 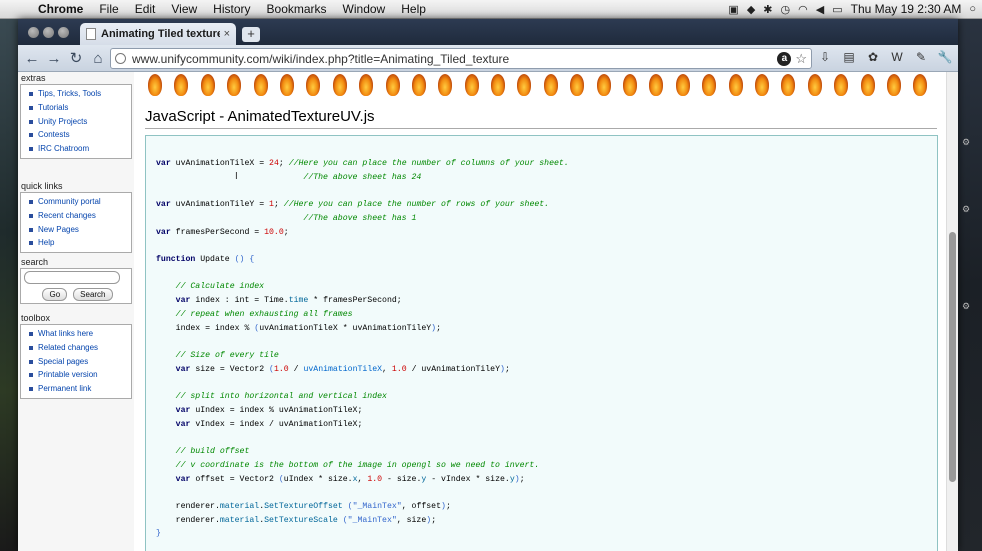 What do you see at coordinates (77, 94) in the screenshot?
I see `sidebar-link-tips: Tips, Tricks, Tools` at bounding box center [77, 94].